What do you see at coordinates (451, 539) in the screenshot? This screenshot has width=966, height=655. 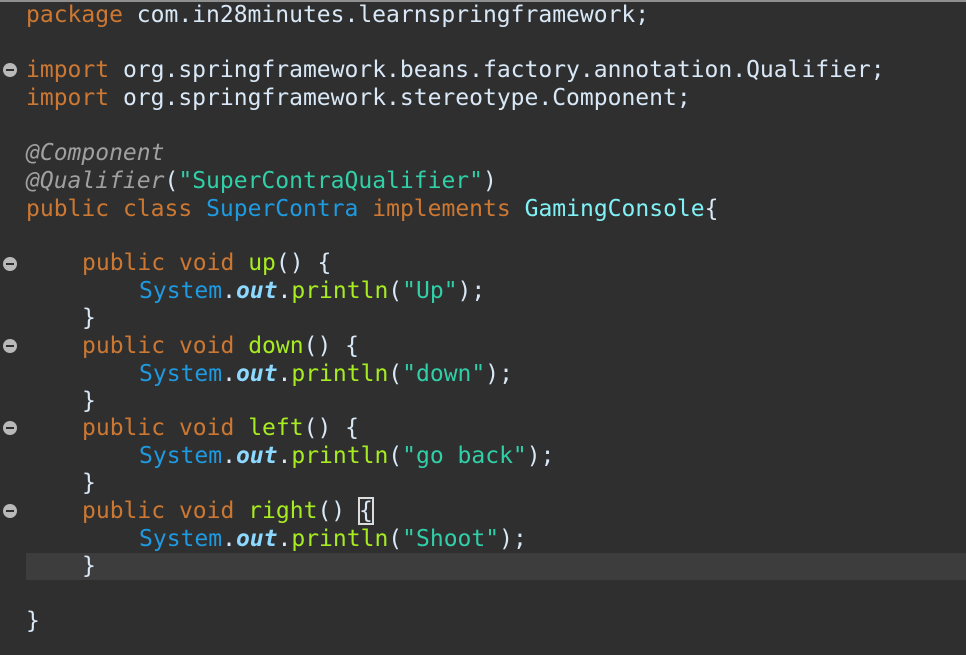 I see `string-literal: "Shoot"` at bounding box center [451, 539].